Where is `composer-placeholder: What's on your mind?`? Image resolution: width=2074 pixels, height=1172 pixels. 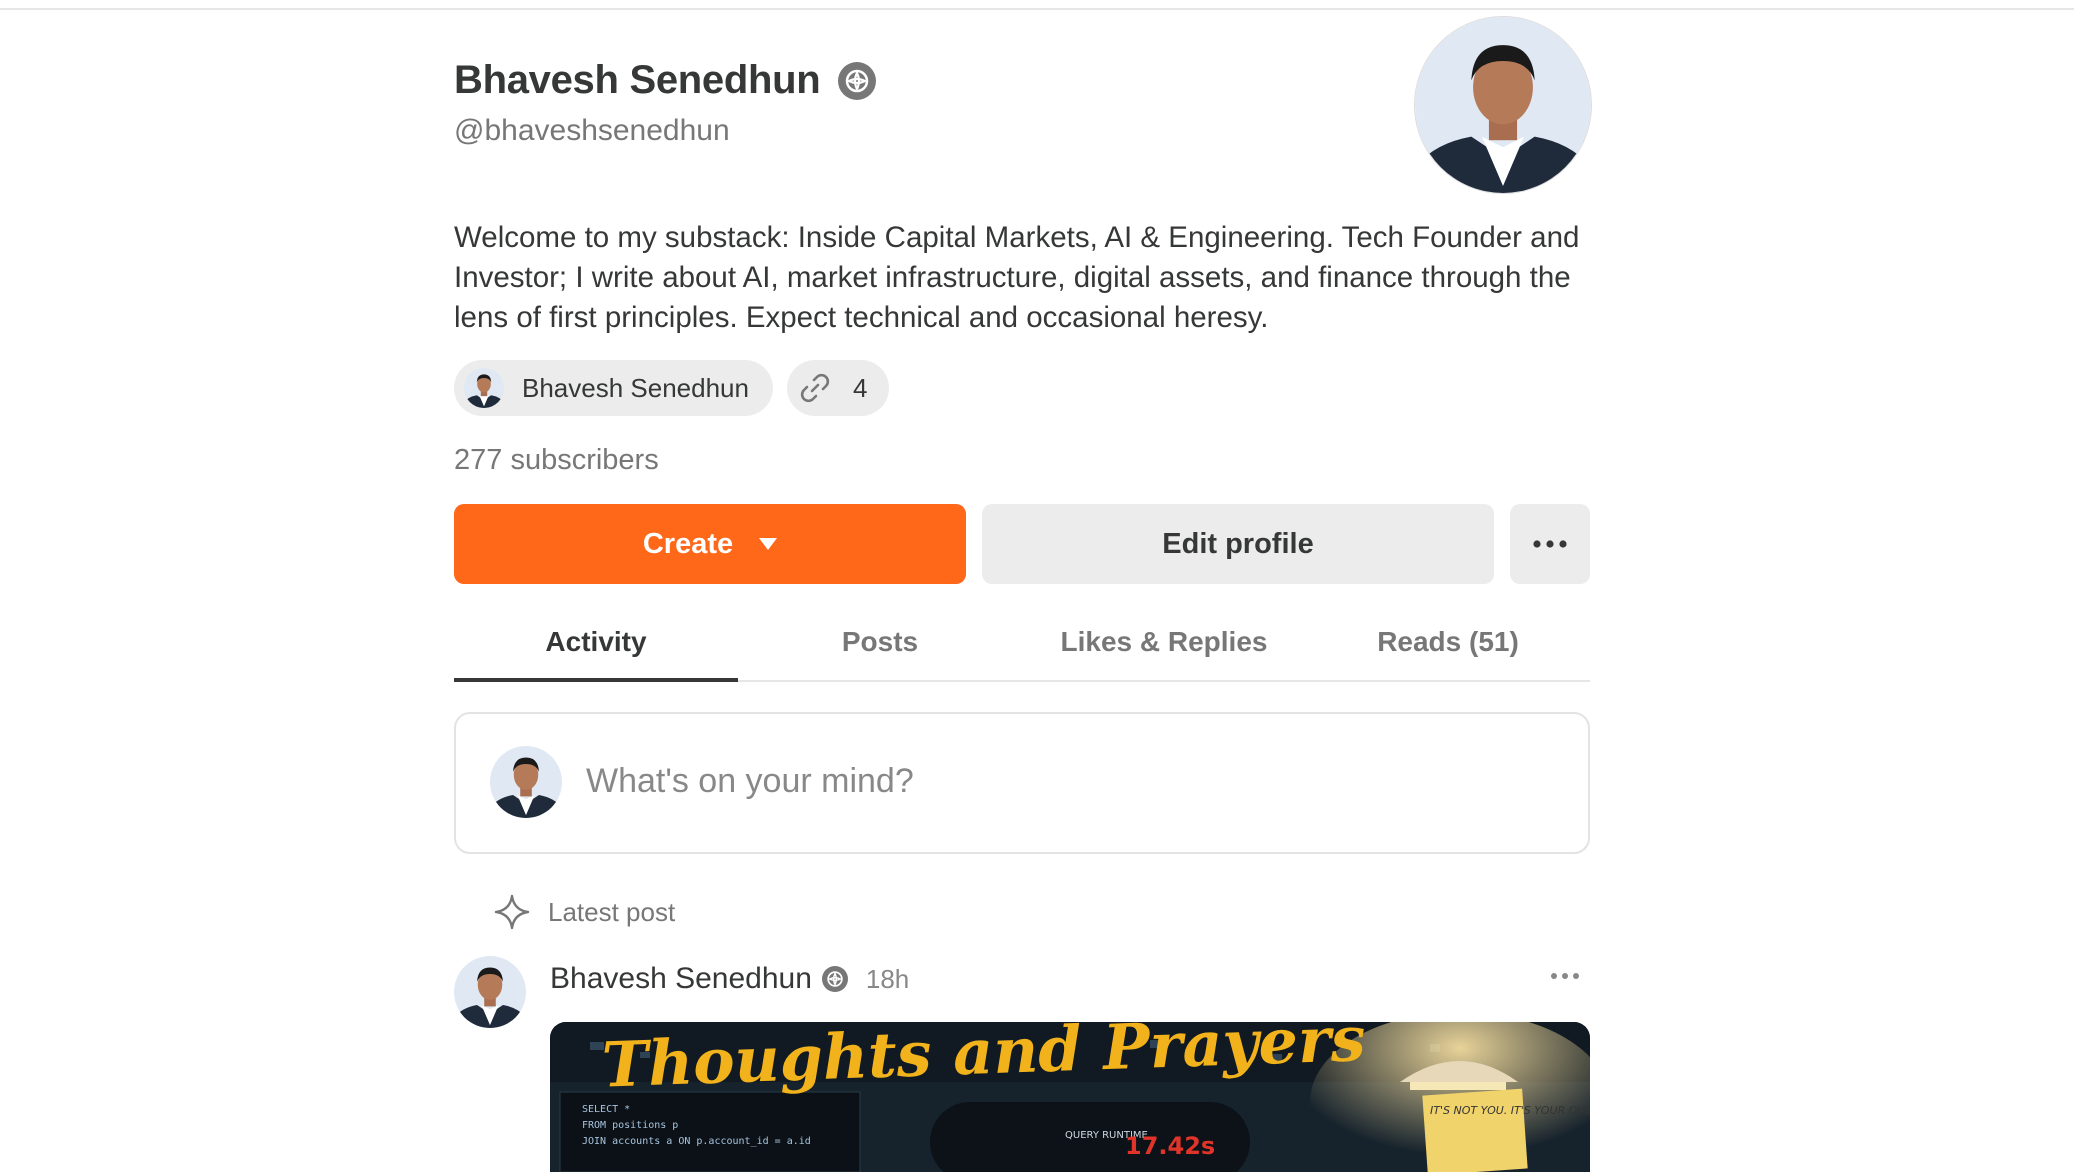 composer-placeholder: What's on your mind? is located at coordinates (750, 781).